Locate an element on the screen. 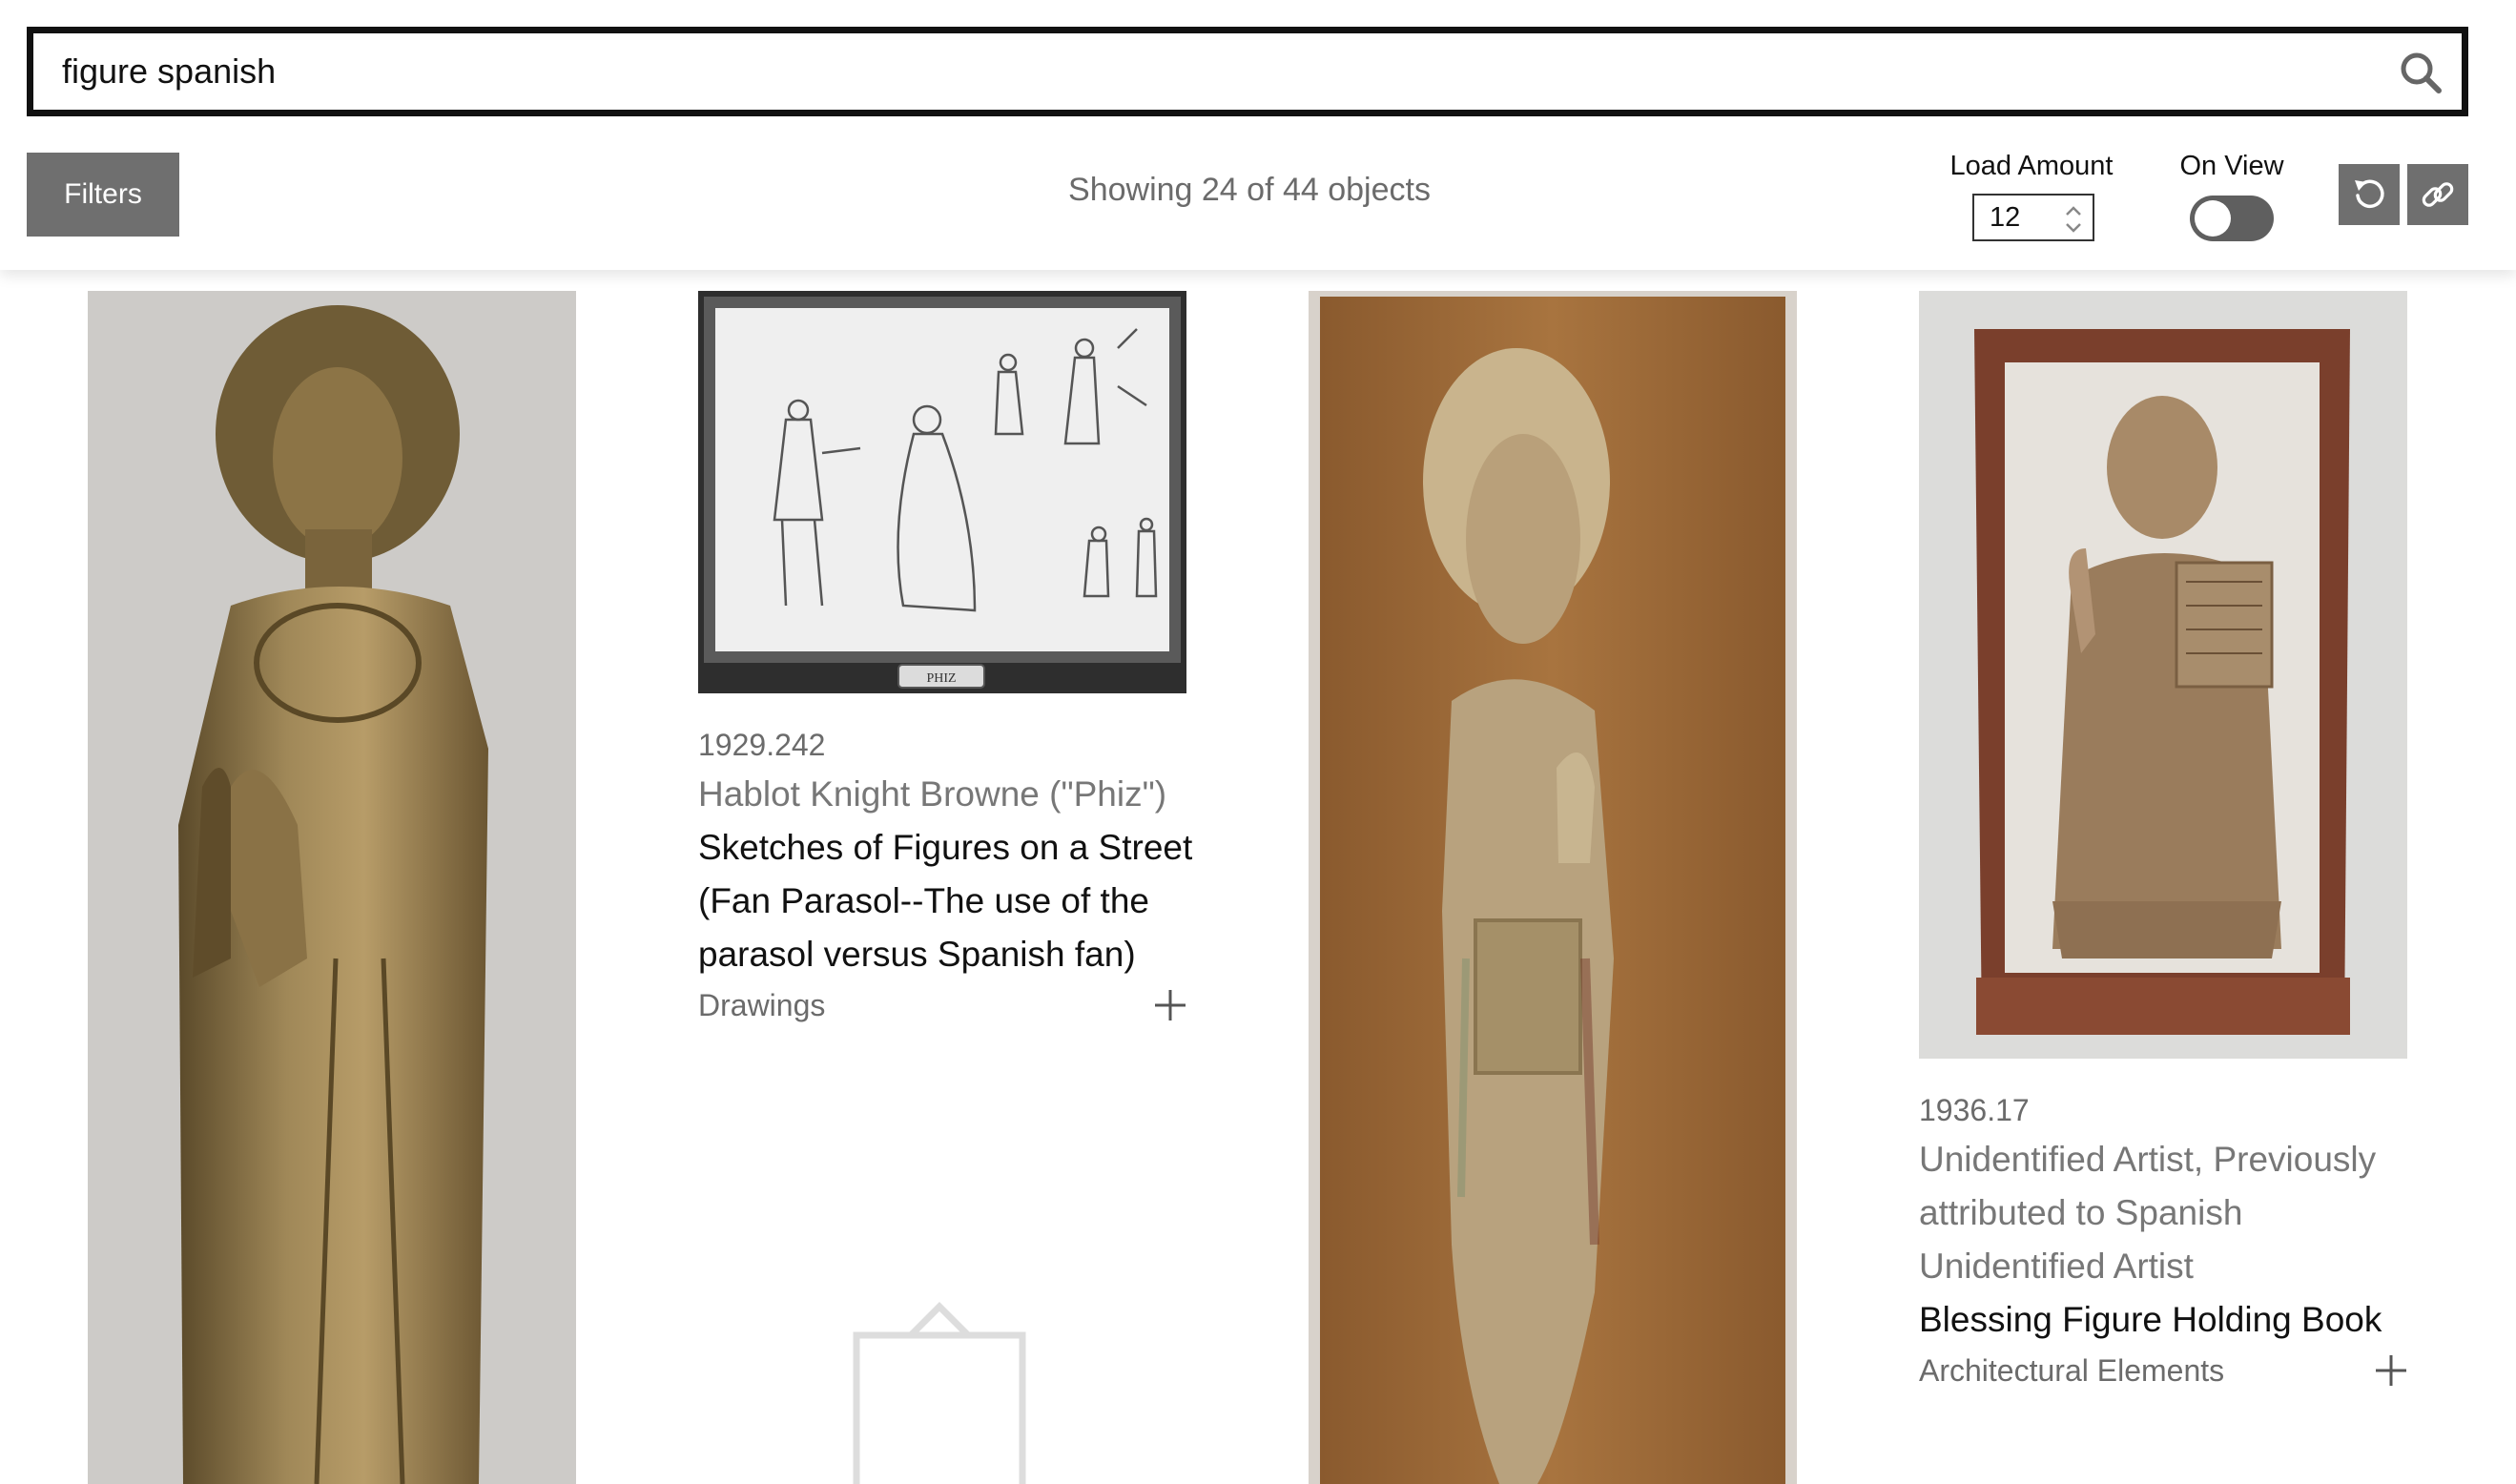  search-icon is located at coordinates (2421, 72).